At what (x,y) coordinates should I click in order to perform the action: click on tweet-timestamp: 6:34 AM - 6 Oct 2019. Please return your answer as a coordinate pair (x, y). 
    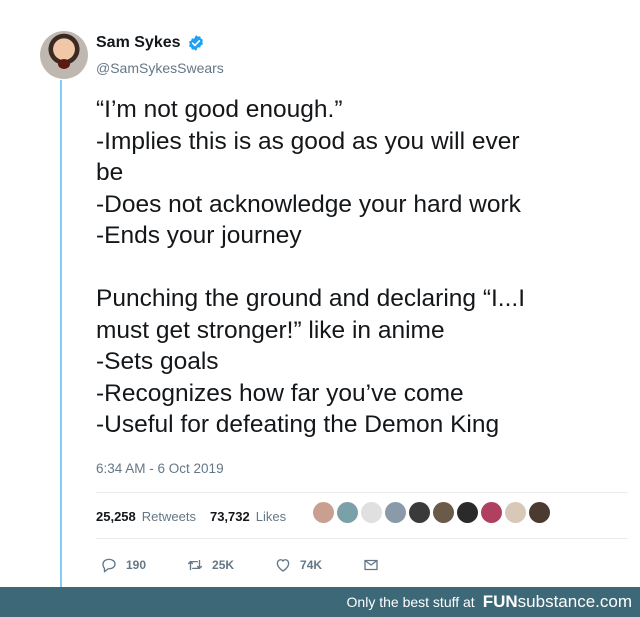
    Looking at the image, I should click on (160, 468).